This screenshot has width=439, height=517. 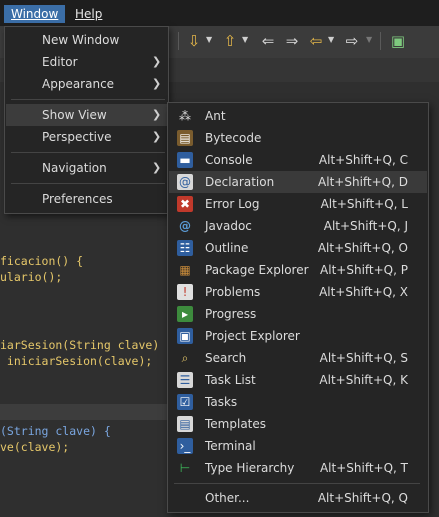 I want to click on menu-window-label: Window, so click(x=35, y=14).